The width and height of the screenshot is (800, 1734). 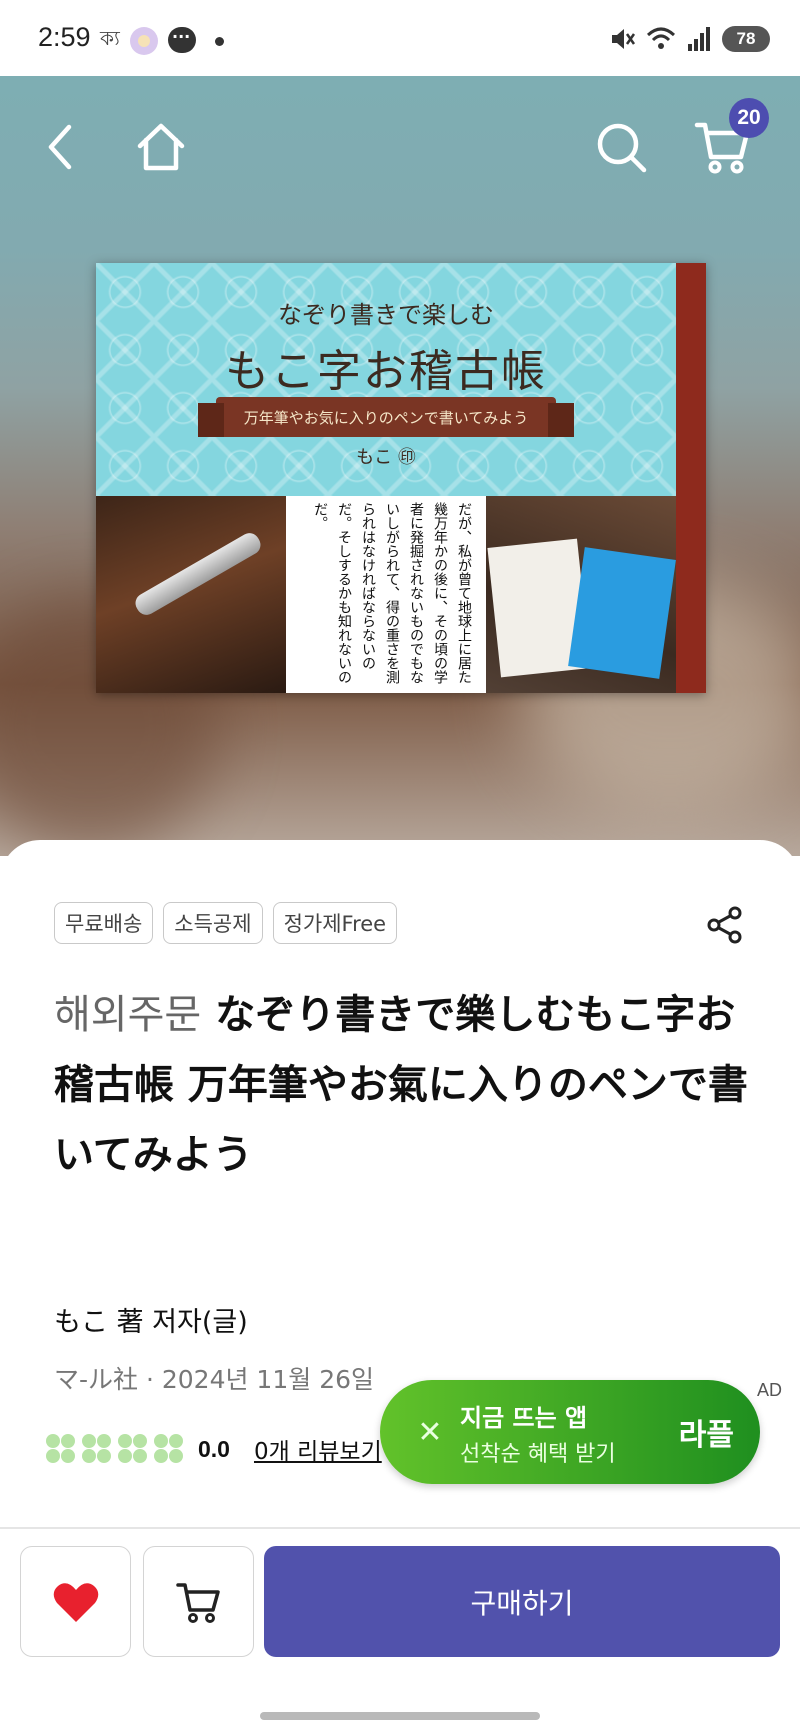 What do you see at coordinates (400, 141) in the screenshot?
I see `top-nav` at bounding box center [400, 141].